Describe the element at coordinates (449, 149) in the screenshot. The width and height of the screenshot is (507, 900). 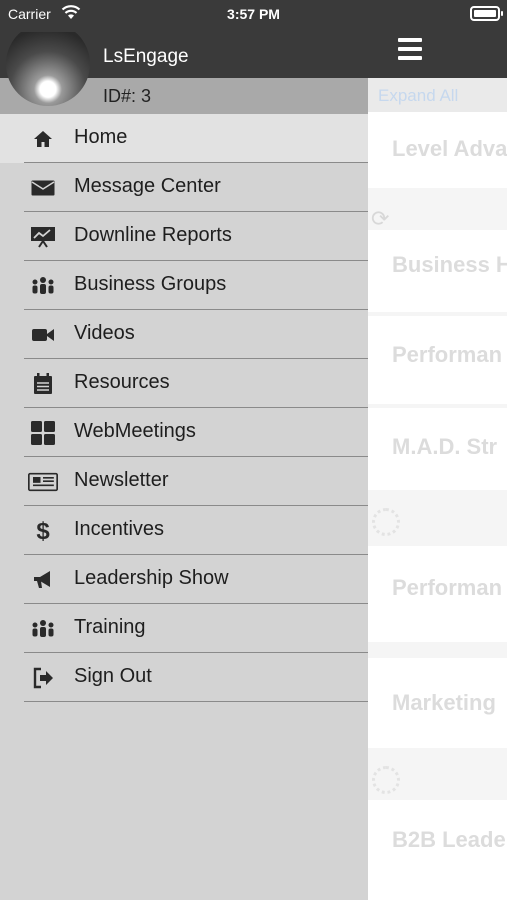
I see `list-item: Level Adva` at that location.